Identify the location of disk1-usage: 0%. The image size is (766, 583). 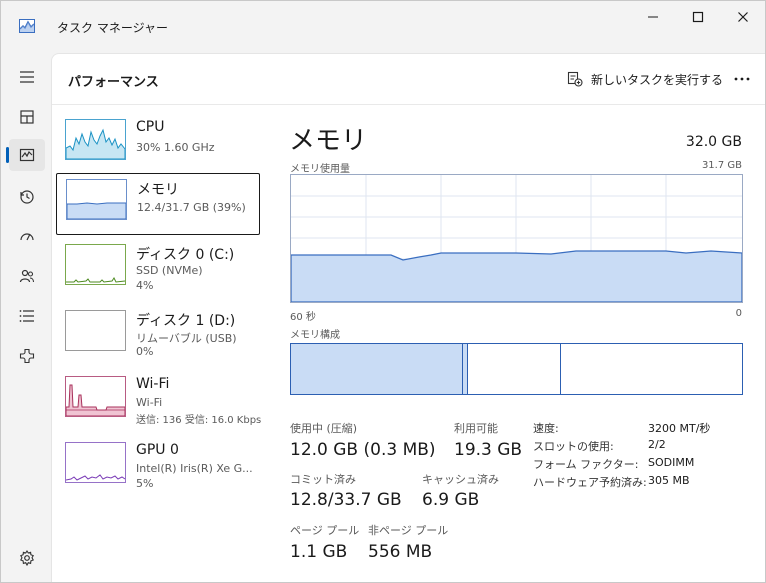
(145, 351).